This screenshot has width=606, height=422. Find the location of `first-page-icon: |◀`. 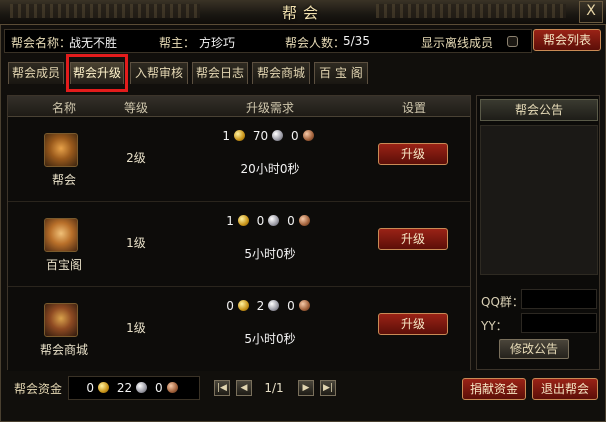

first-page-icon: |◀ is located at coordinates (222, 388).